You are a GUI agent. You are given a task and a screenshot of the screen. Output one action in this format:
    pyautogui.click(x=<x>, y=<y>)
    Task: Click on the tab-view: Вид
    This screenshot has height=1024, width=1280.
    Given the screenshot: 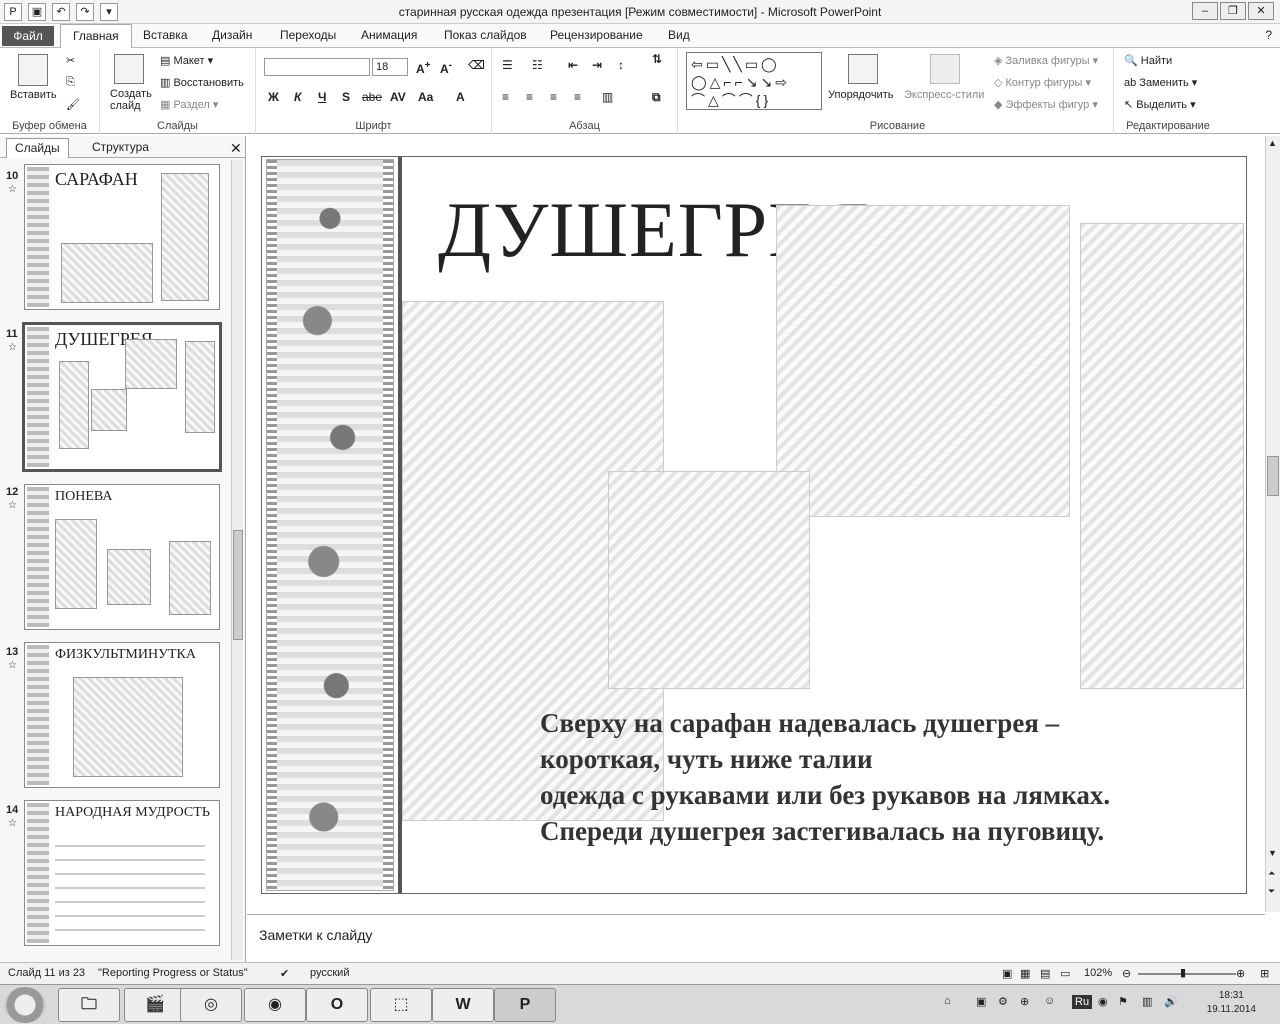 What is the action you would take?
    pyautogui.click(x=679, y=35)
    